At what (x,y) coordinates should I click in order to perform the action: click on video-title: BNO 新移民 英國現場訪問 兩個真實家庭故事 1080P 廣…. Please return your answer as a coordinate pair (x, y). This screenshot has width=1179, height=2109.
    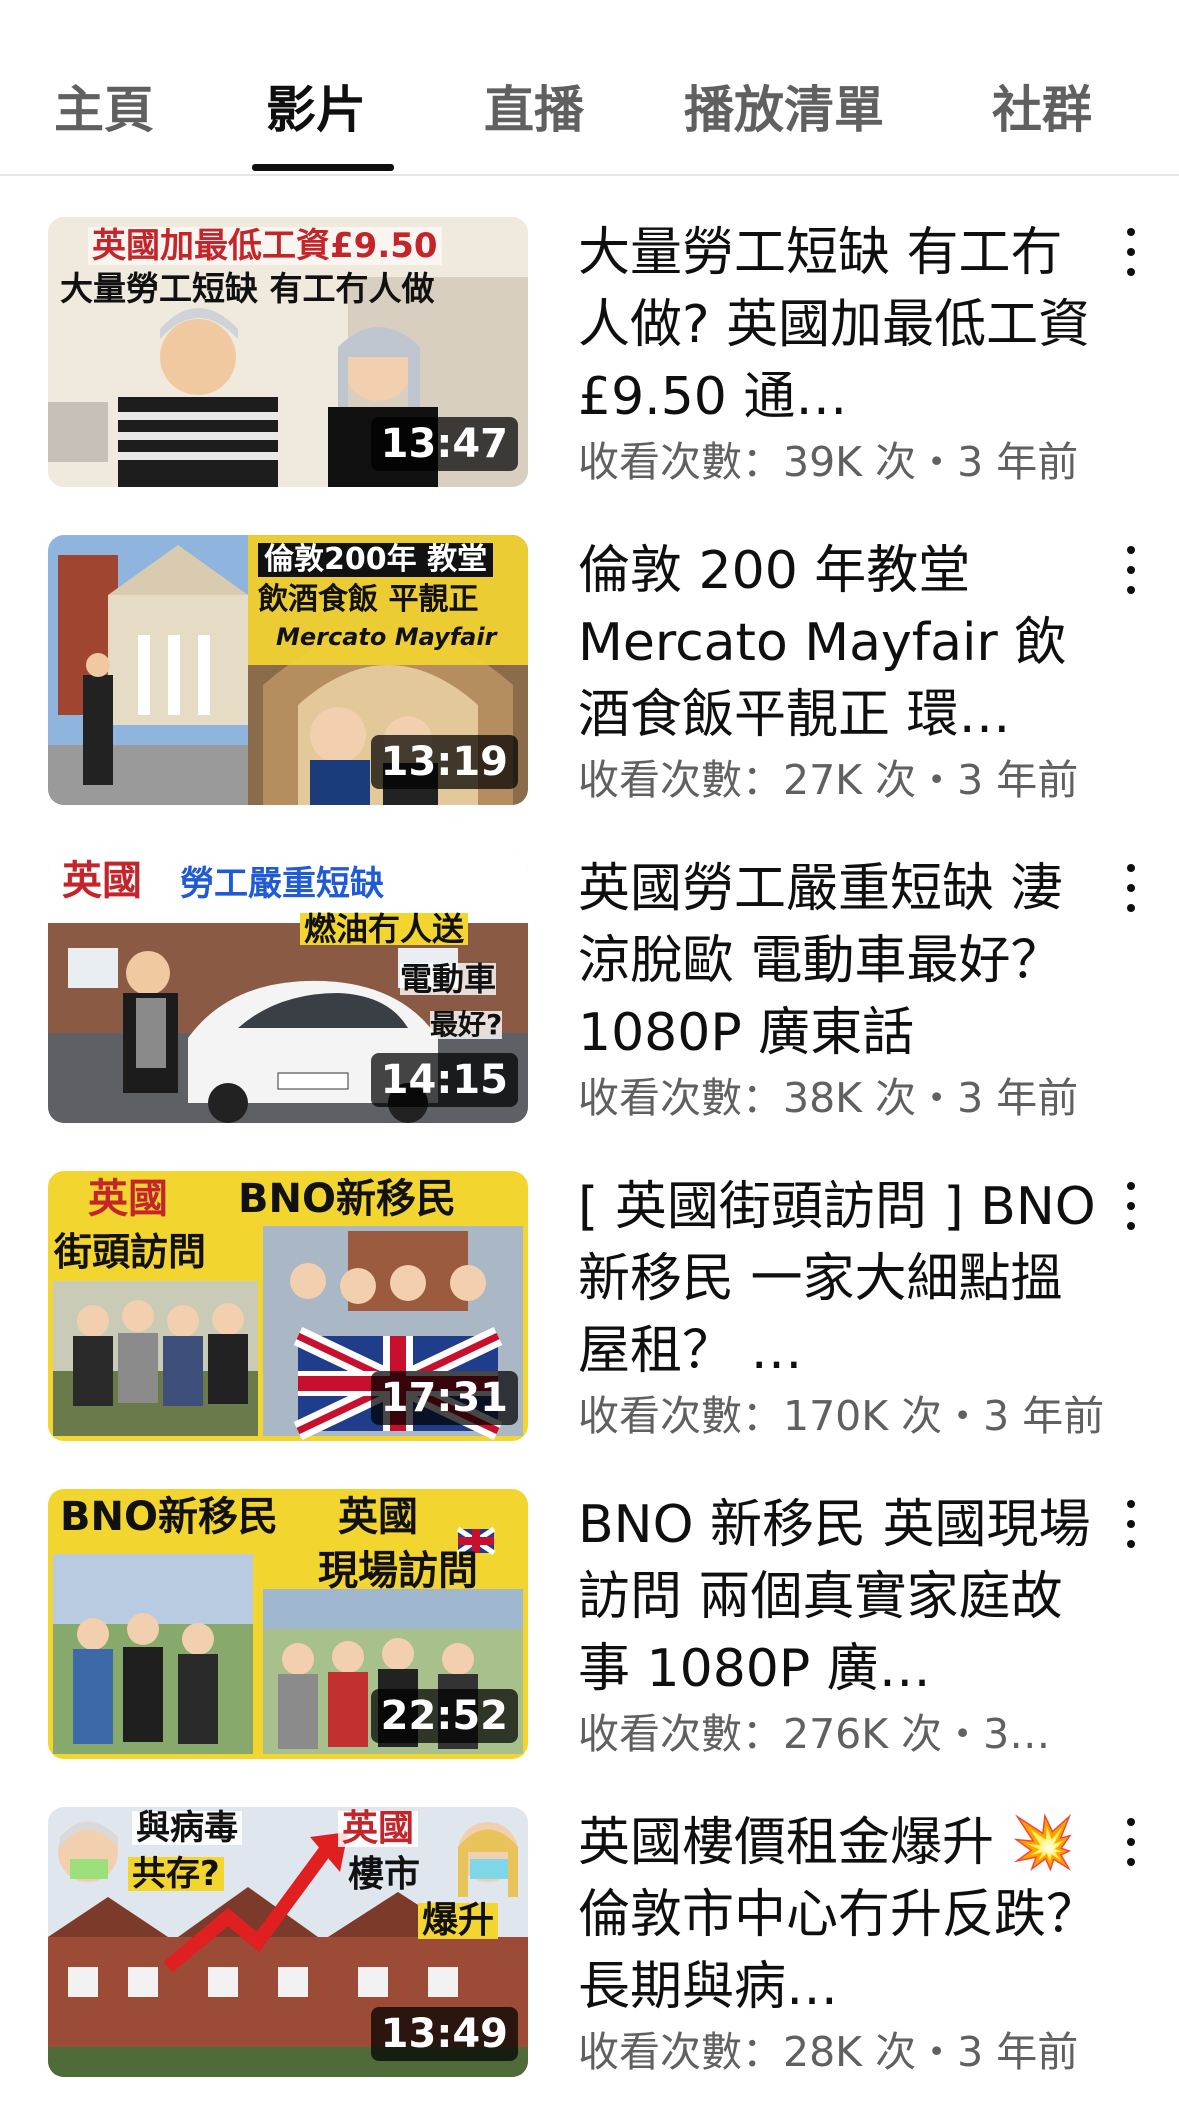
    Looking at the image, I should click on (838, 1597).